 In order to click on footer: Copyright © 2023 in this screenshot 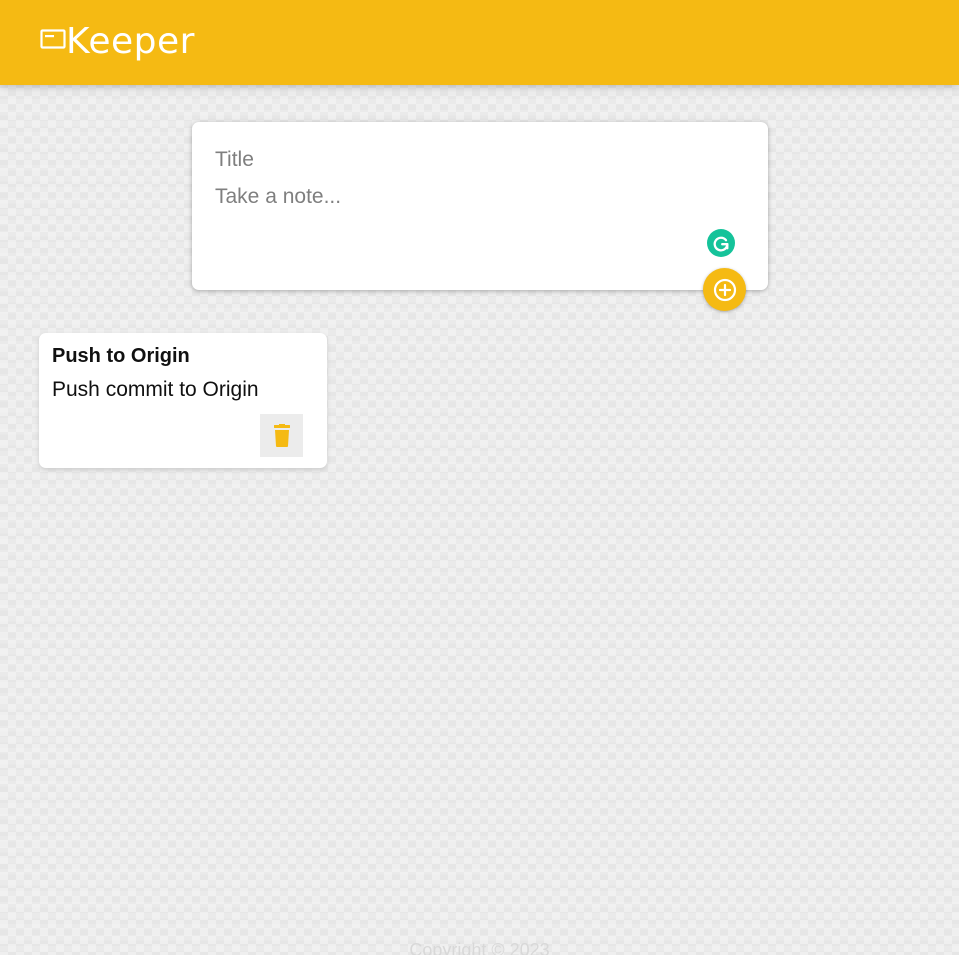, I will do `click(479, 947)`.